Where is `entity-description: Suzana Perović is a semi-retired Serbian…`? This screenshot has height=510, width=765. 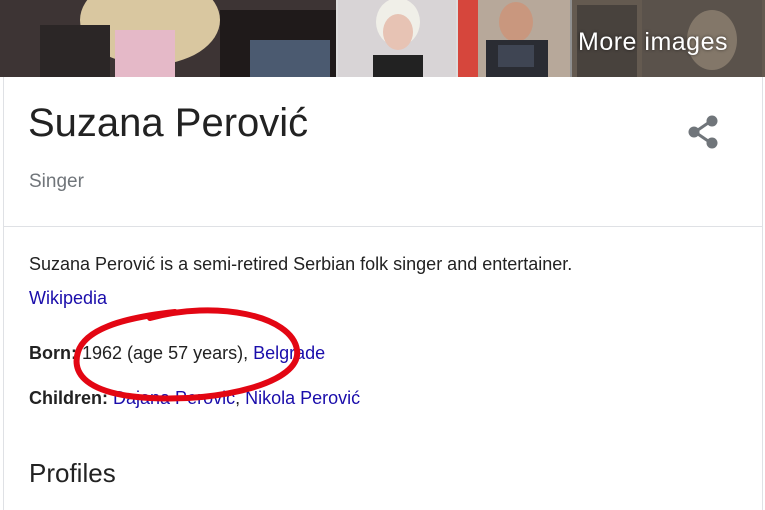
entity-description: Suzana Perović is a semi-retired Serbian… is located at coordinates (301, 264).